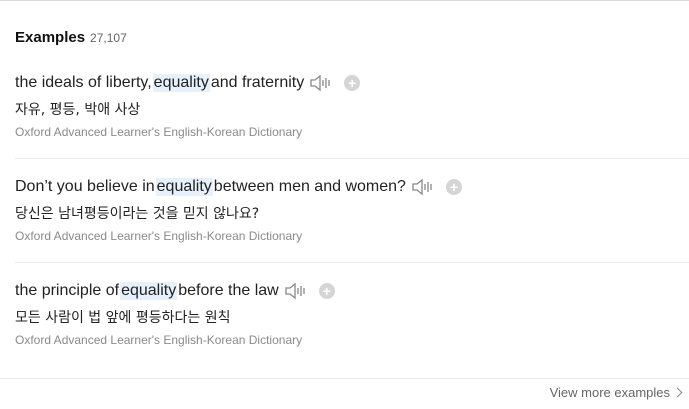 The image size is (689, 409). Describe the element at coordinates (228, 290) in the screenshot. I see `sentence-text: before the law` at that location.